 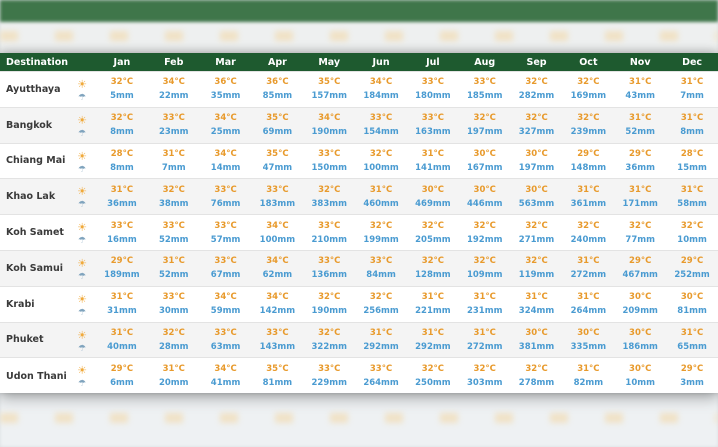 What do you see at coordinates (484, 96) in the screenshot?
I see `rainfall-value: 185mm` at bounding box center [484, 96].